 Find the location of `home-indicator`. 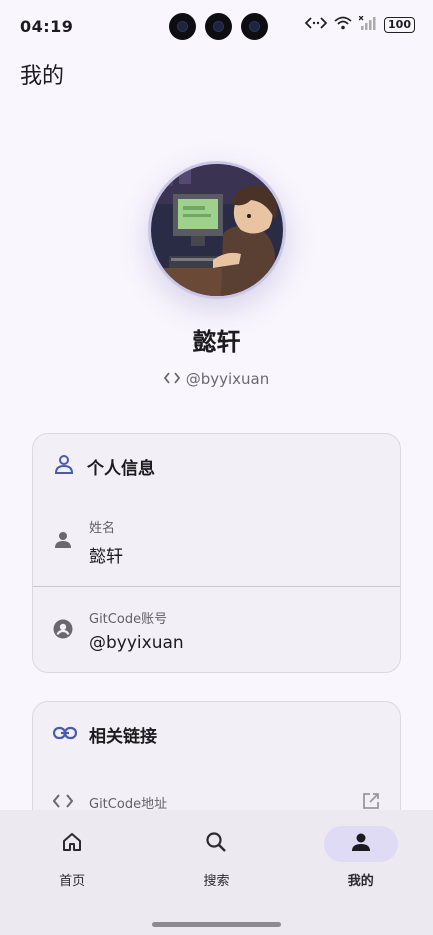

home-indicator is located at coordinates (216, 924).